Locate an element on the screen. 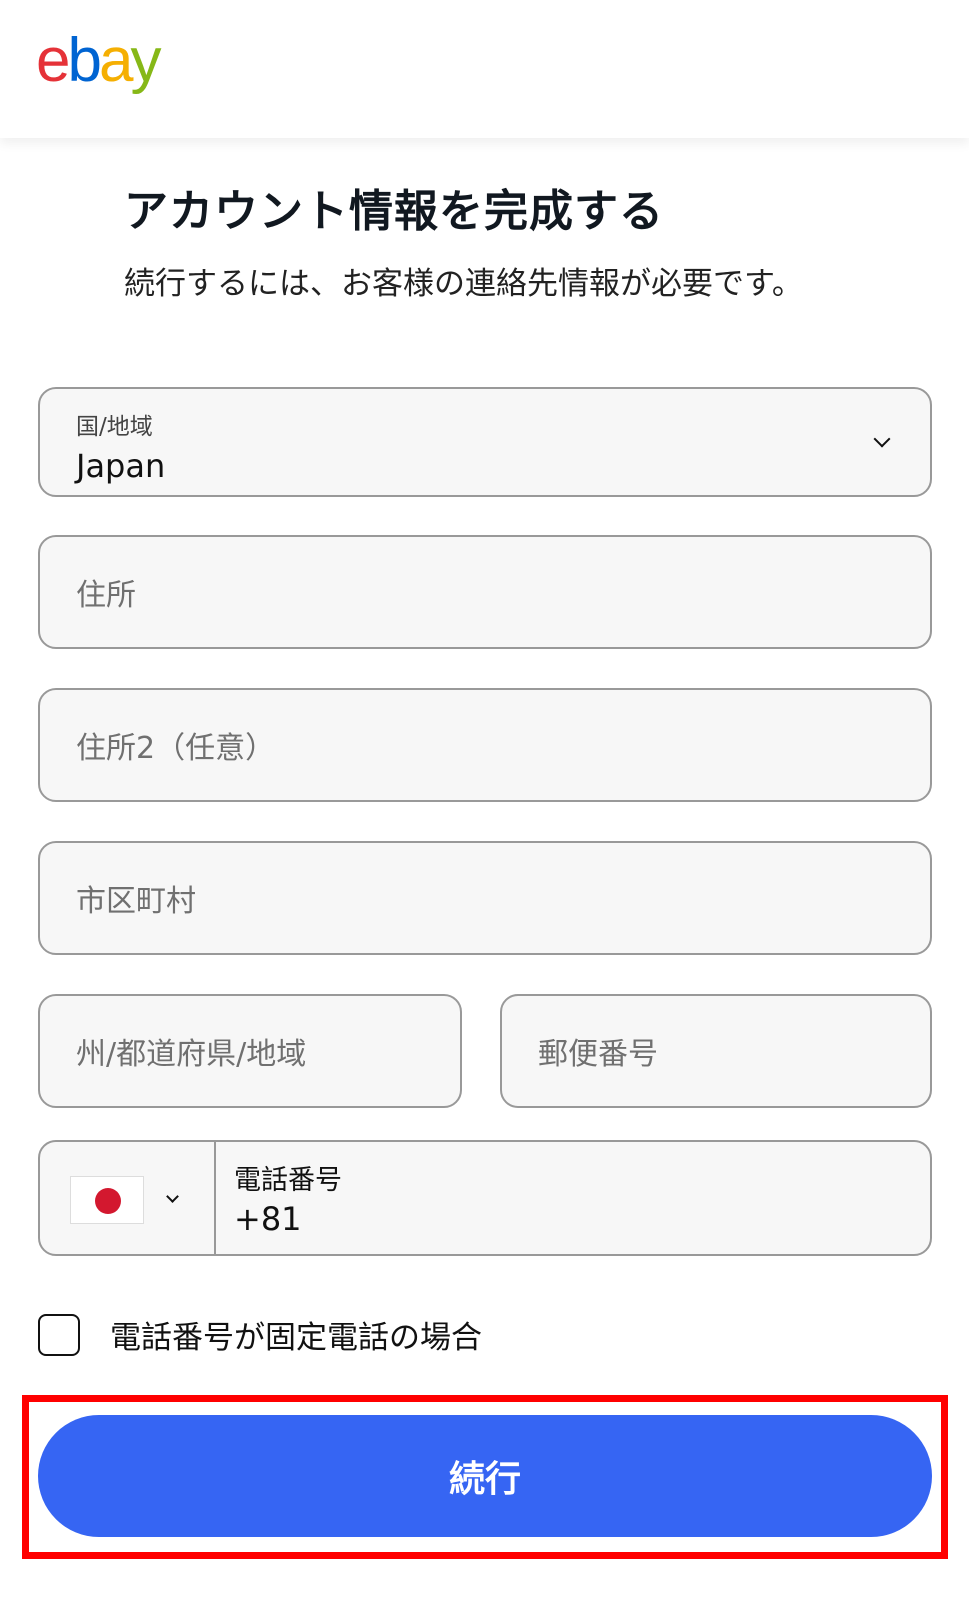 The height and width of the screenshot is (1600, 969). page-subtitle: 続行するには、お客様の連絡先情報が必要です。 is located at coordinates (463, 284).